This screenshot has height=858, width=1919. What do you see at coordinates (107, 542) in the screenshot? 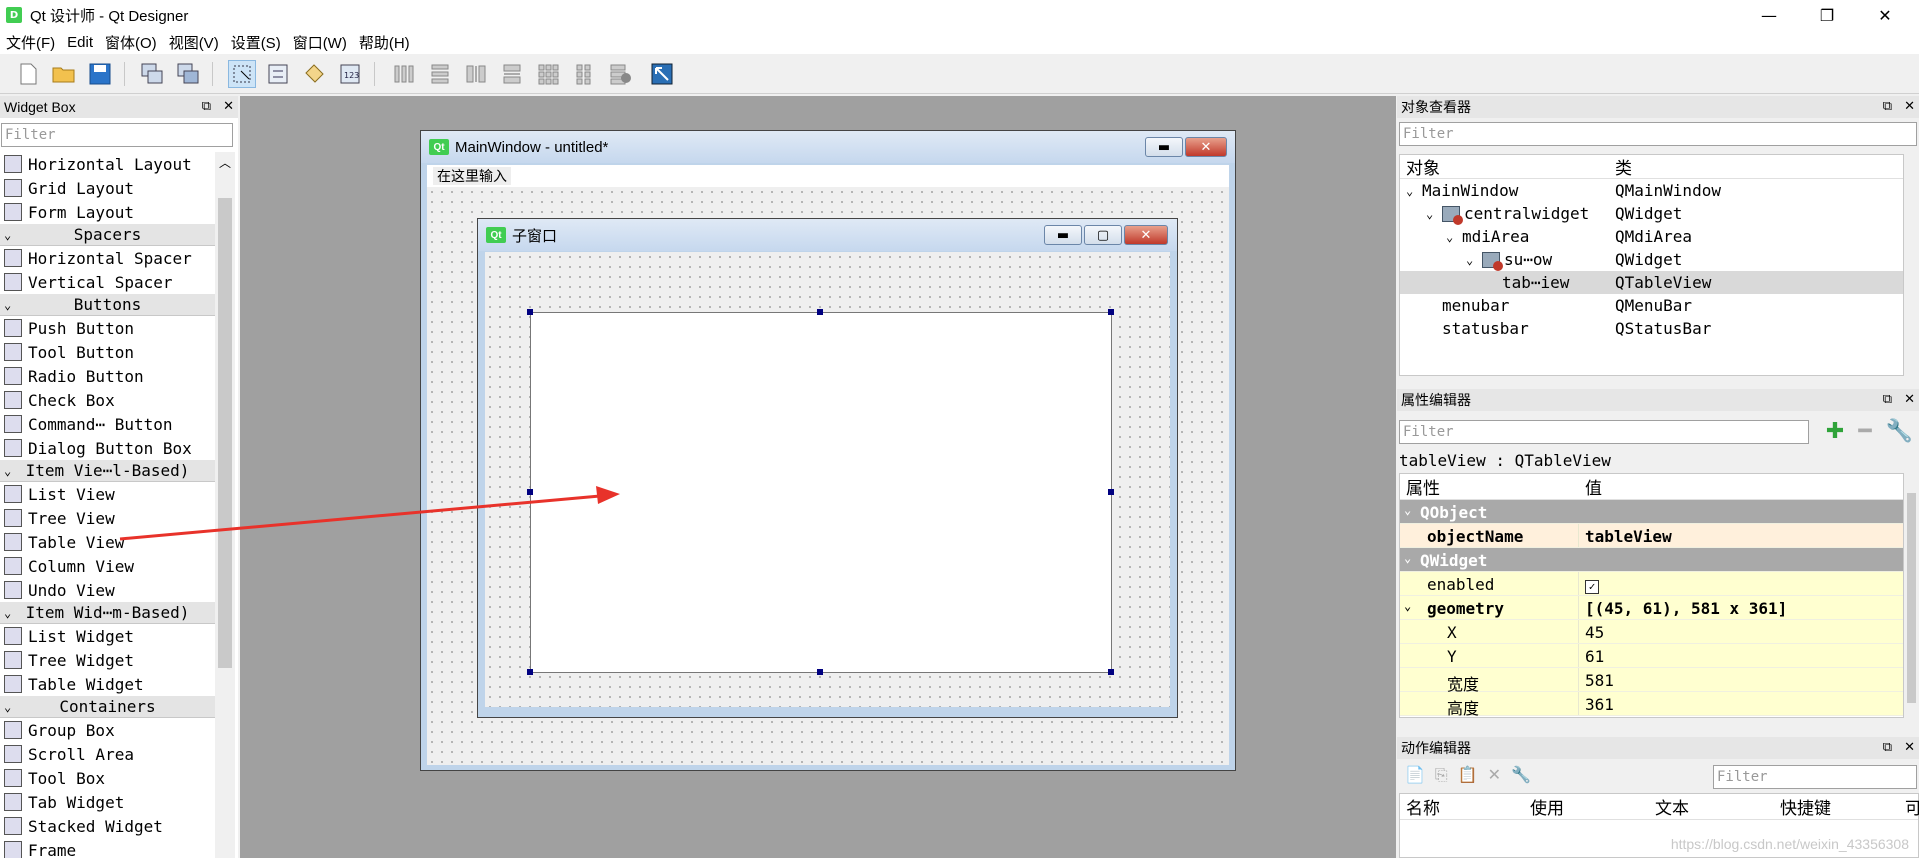
I see `widget-box-item: Table View` at bounding box center [107, 542].